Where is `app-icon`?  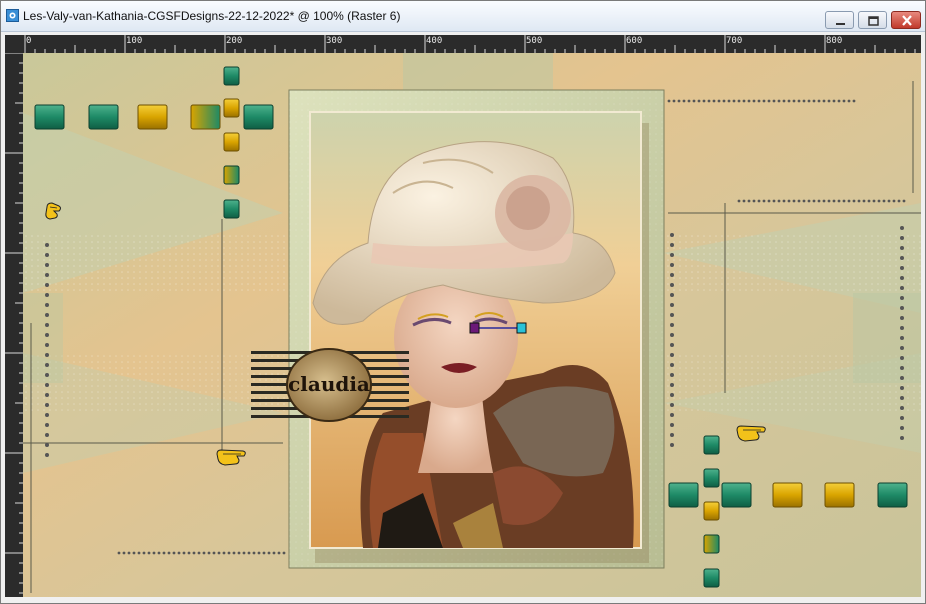
app-icon is located at coordinates (12, 15).